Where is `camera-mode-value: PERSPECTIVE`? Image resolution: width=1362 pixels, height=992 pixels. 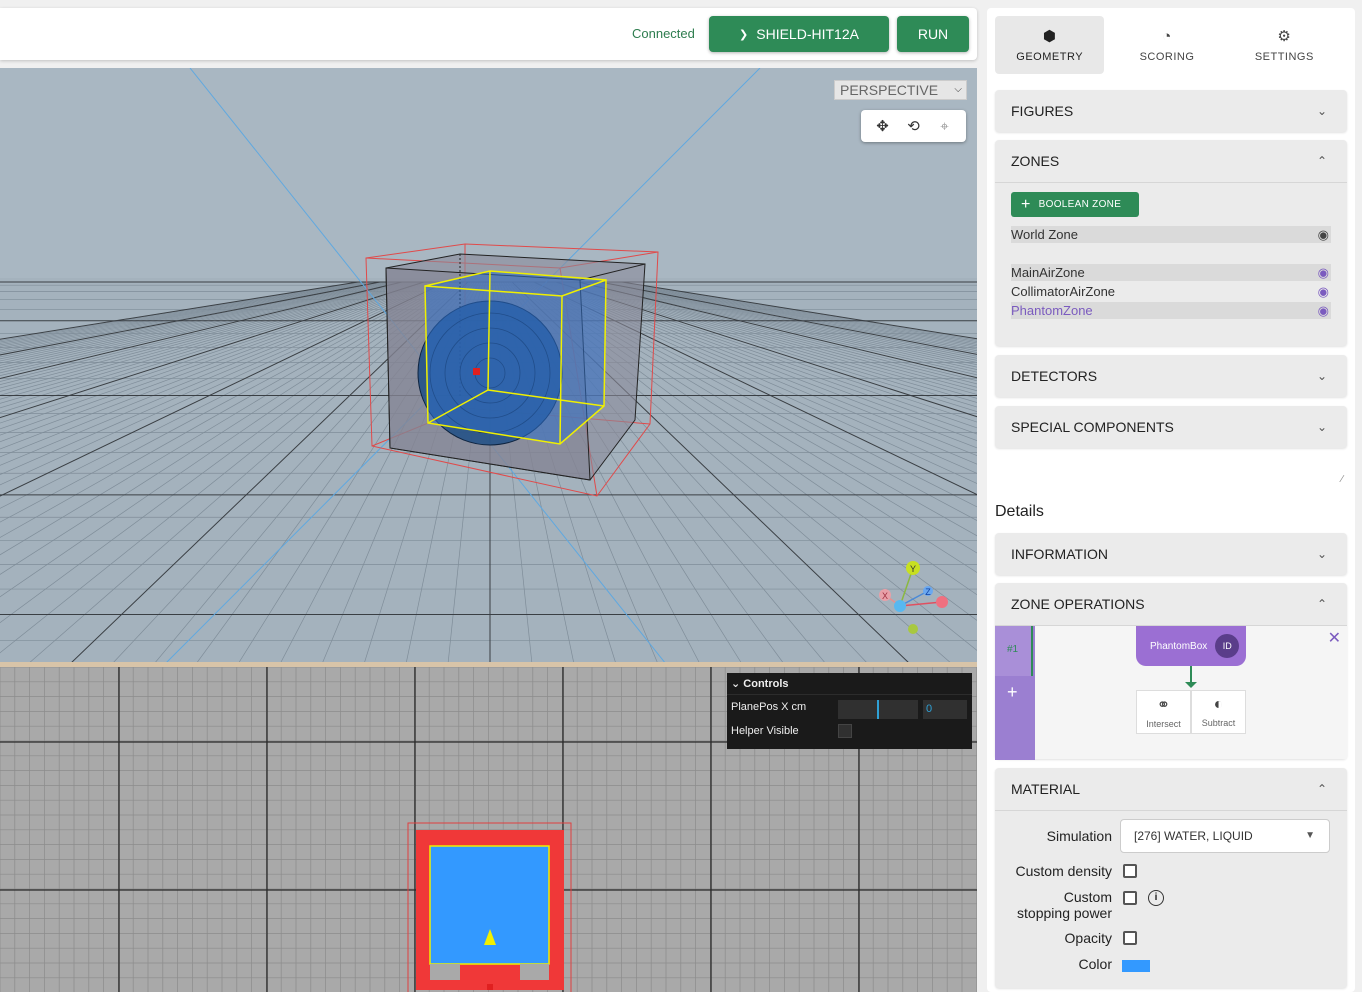
camera-mode-value: PERSPECTIVE is located at coordinates (889, 90).